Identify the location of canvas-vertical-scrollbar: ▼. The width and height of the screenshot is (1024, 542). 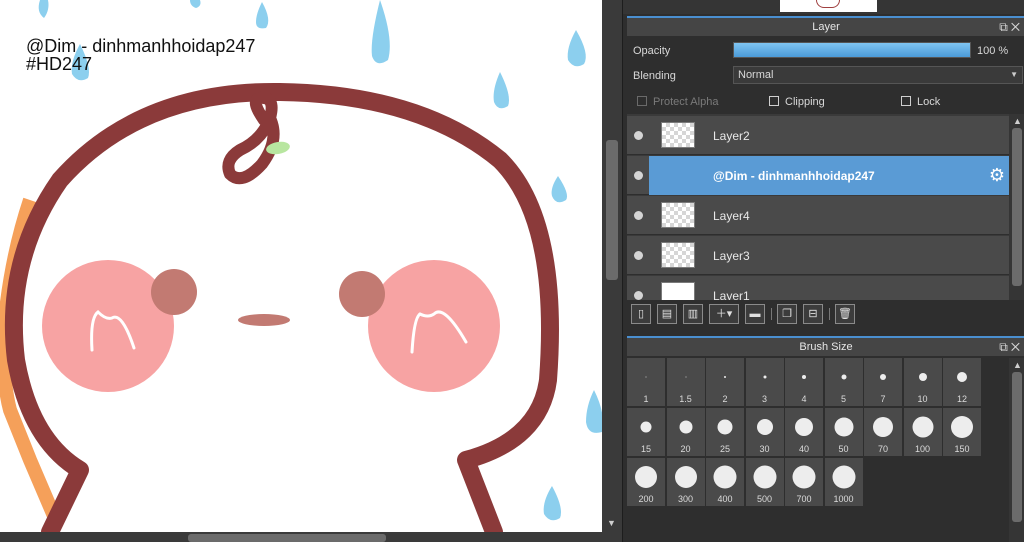
(612, 271).